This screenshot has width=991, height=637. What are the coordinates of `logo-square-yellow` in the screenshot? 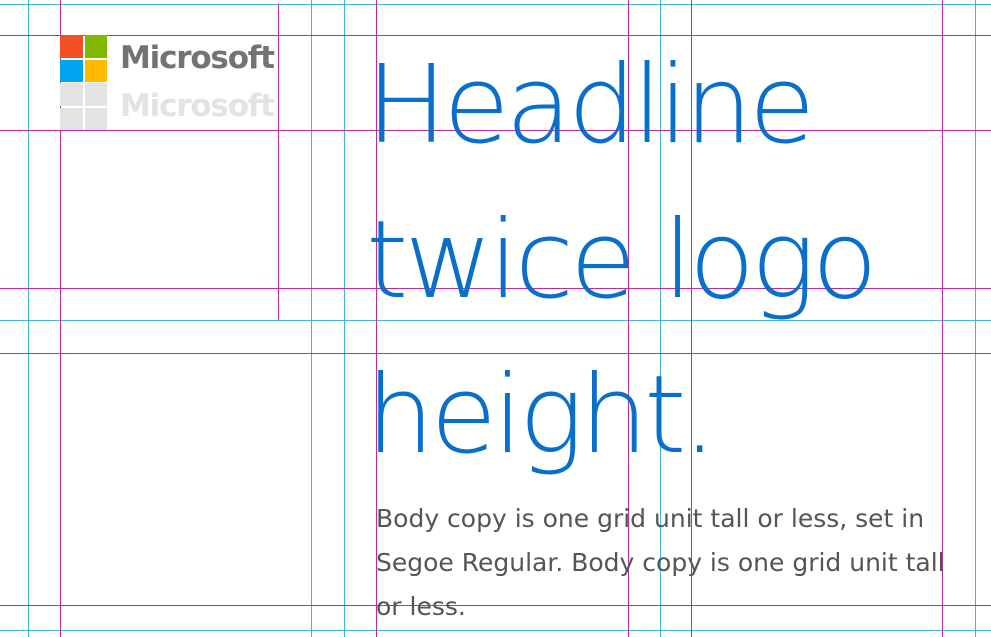 It's located at (95, 70).